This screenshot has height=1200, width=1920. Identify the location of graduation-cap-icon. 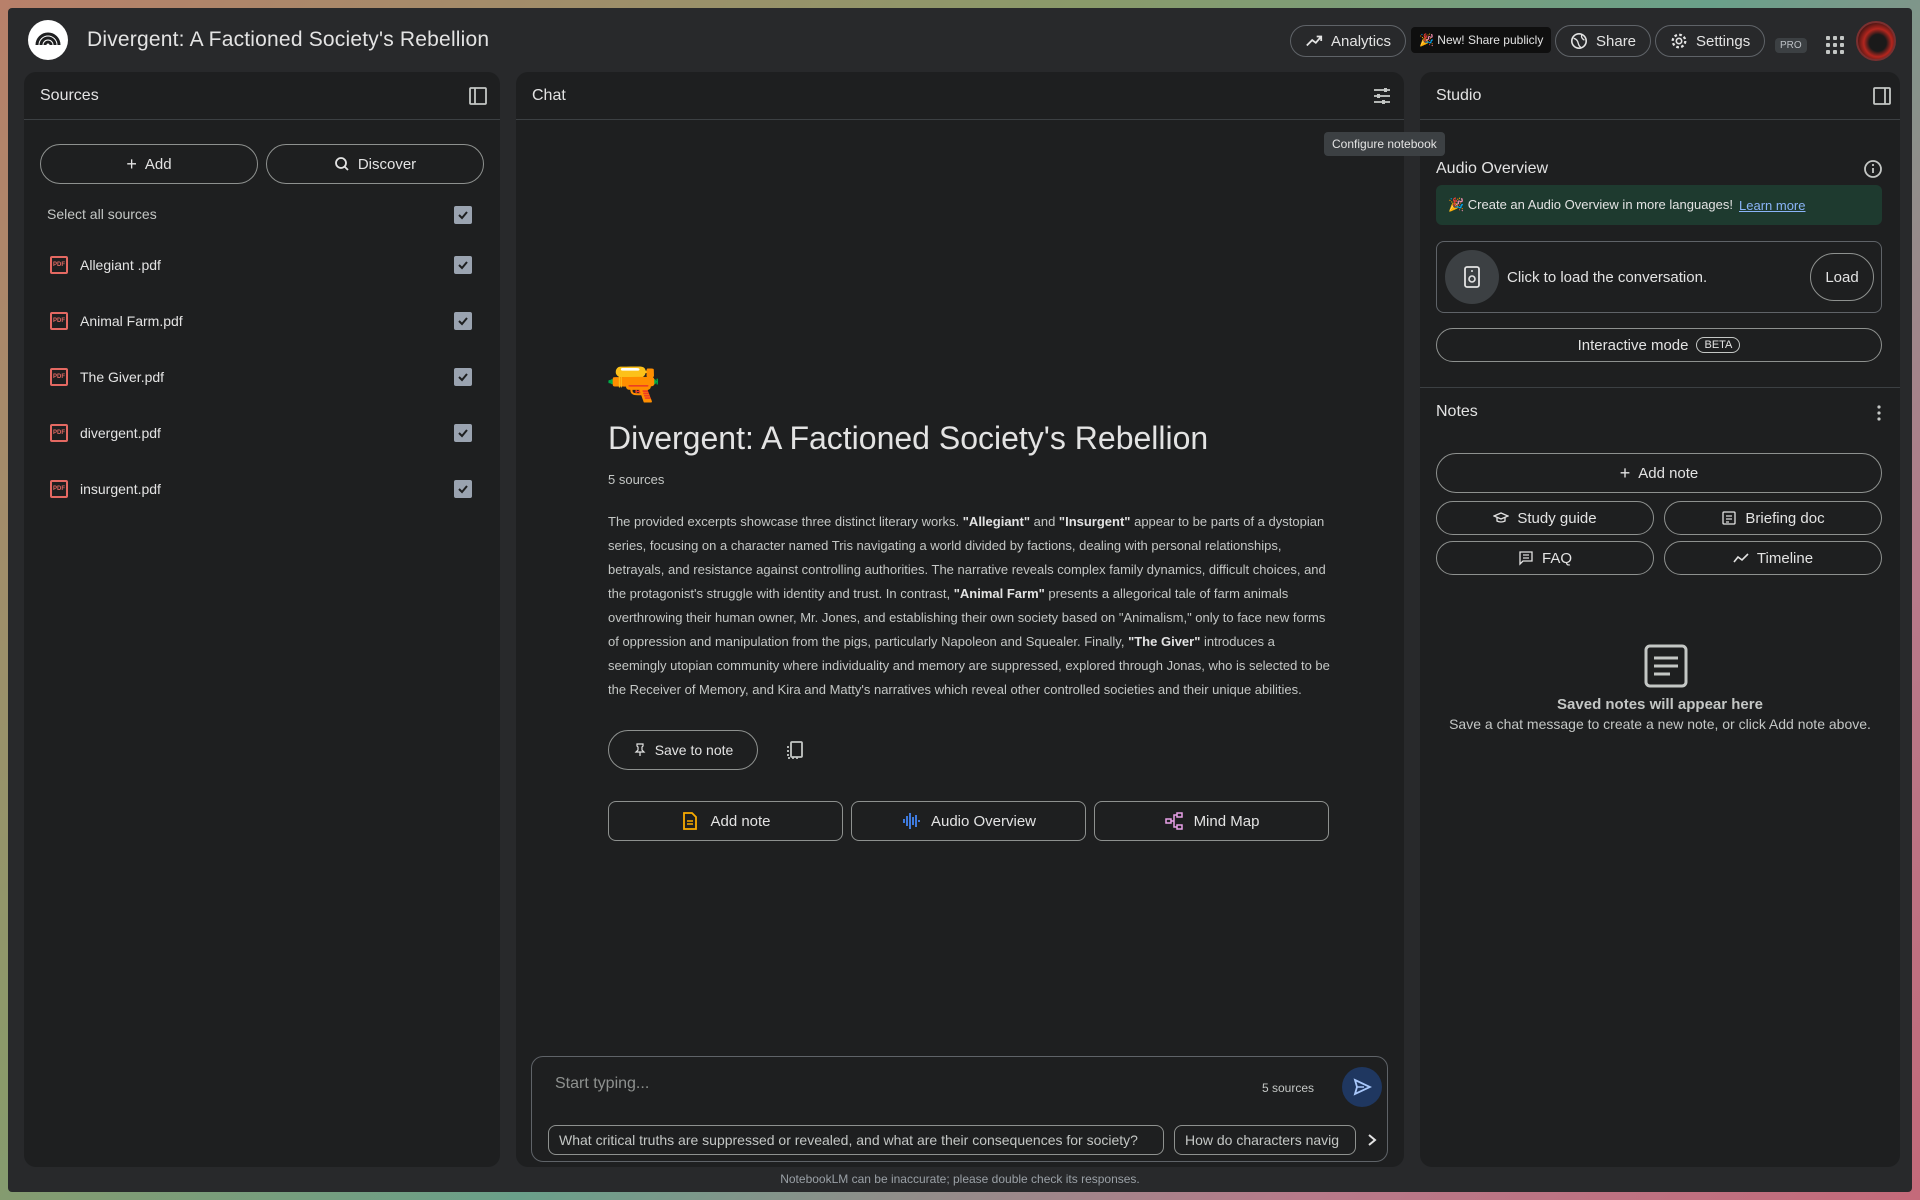
(1501, 517).